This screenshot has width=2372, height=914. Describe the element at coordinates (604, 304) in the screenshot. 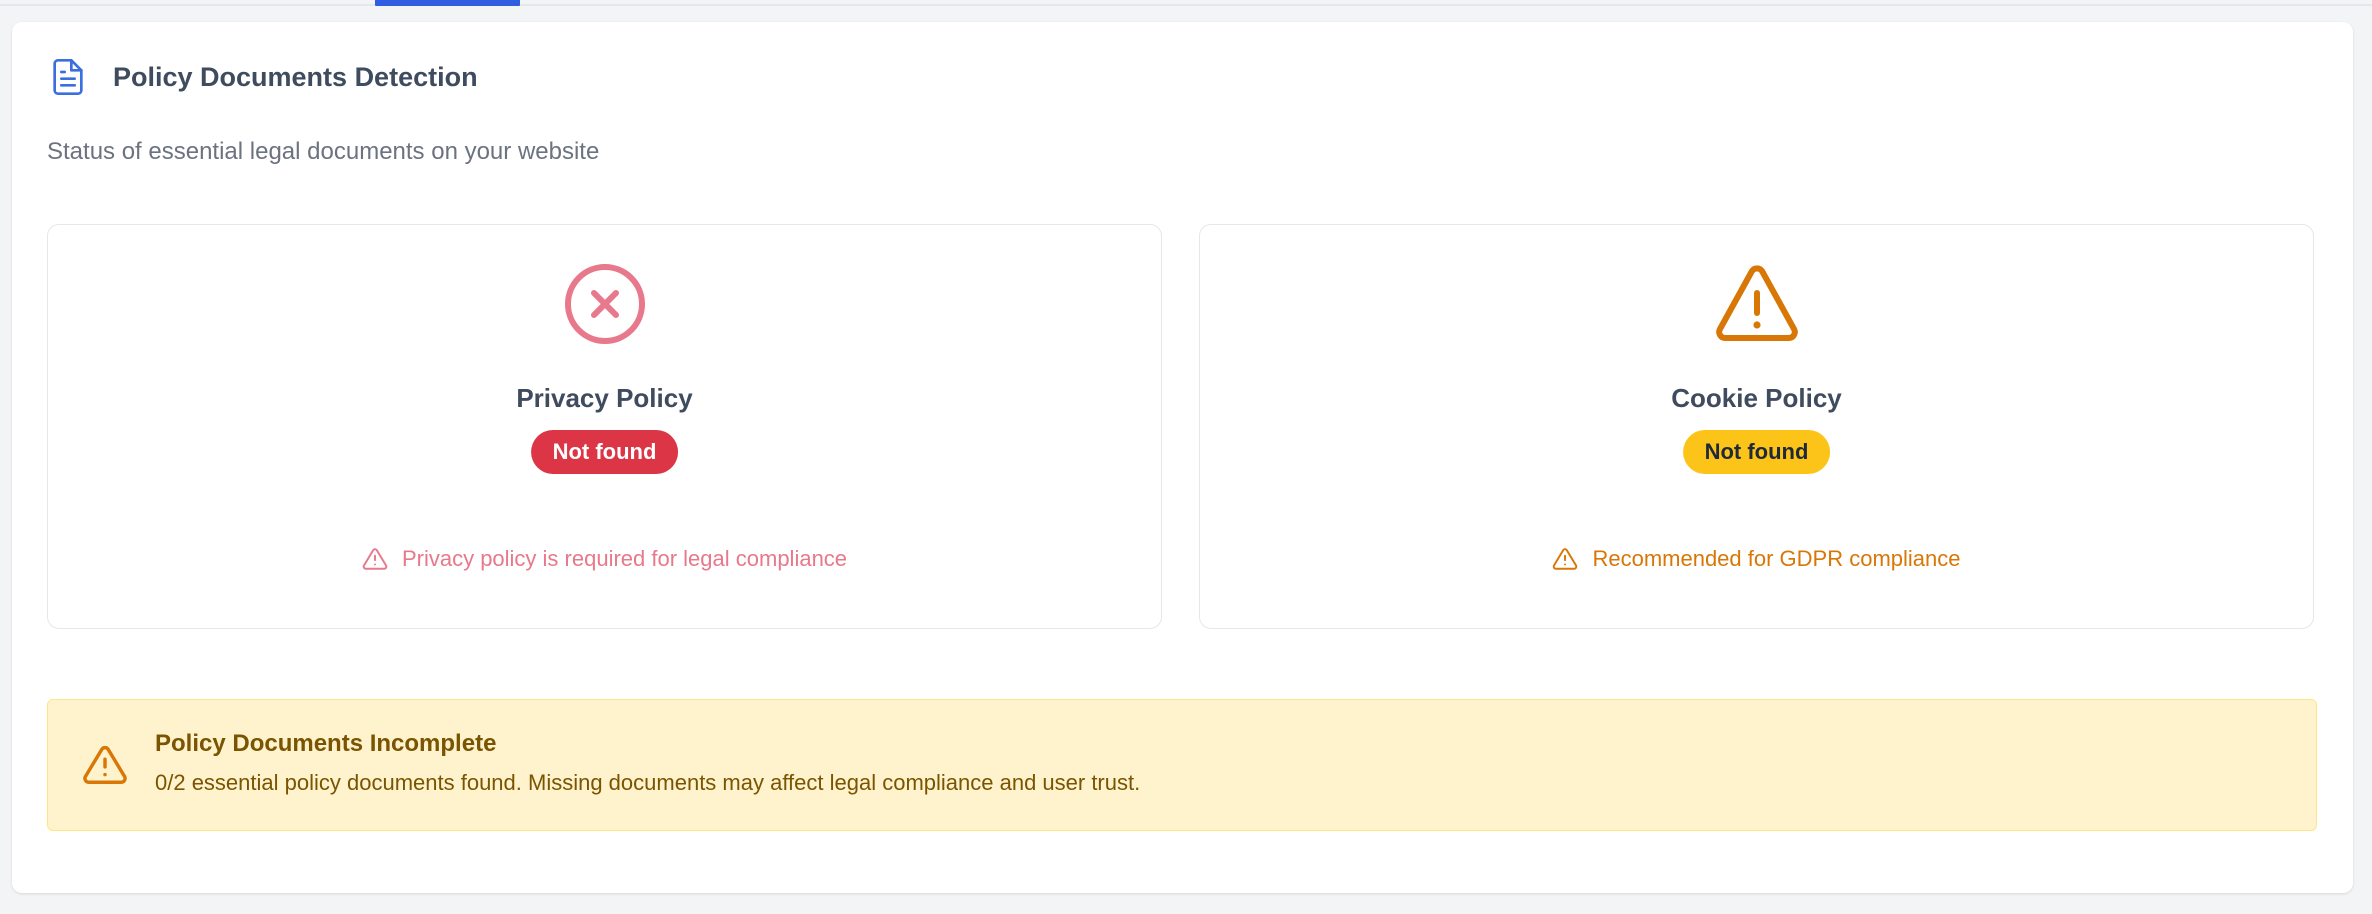

I see `x-circle-icon` at that location.